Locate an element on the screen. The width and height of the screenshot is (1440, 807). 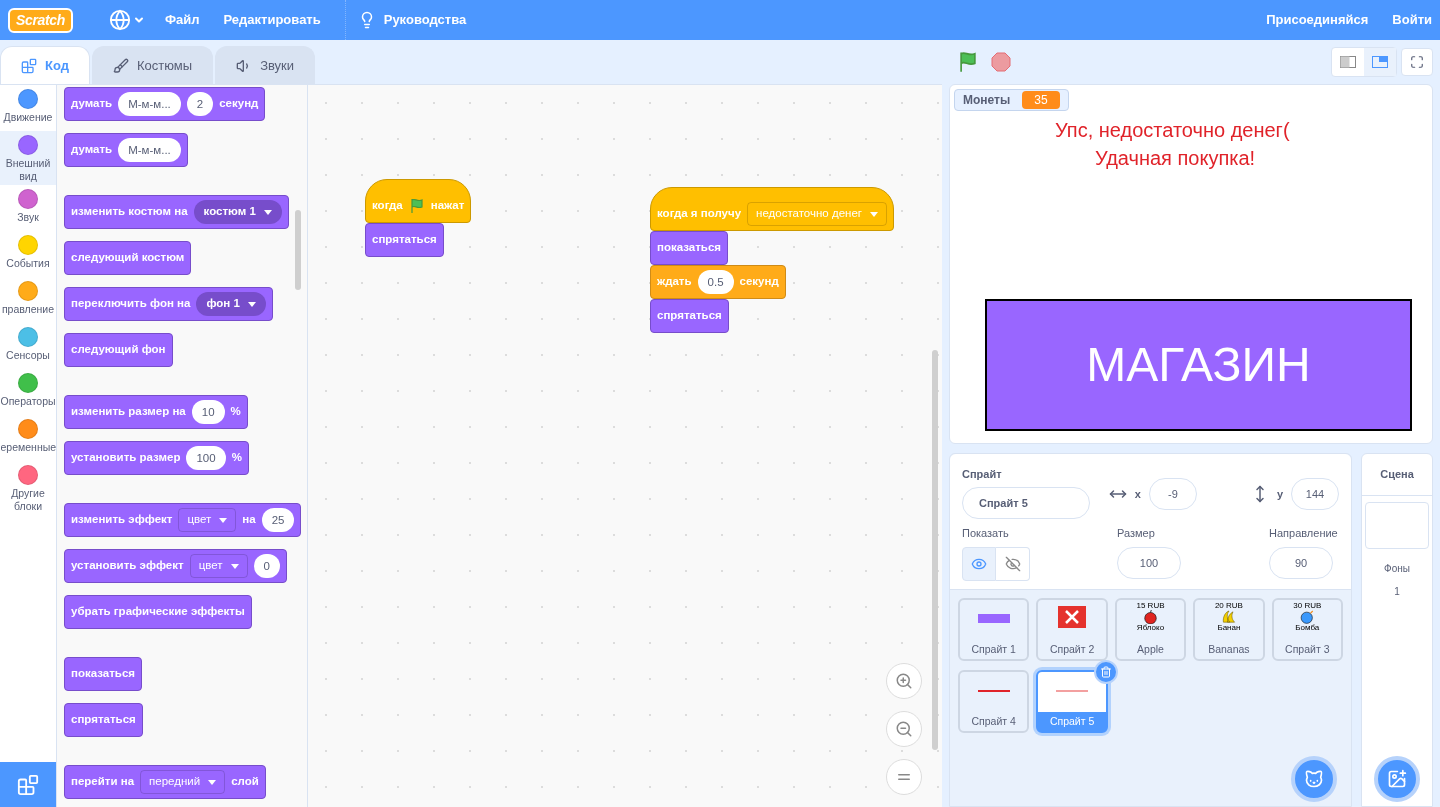
sprite-name: Спрайт 3 is located at coordinates (1307, 649).